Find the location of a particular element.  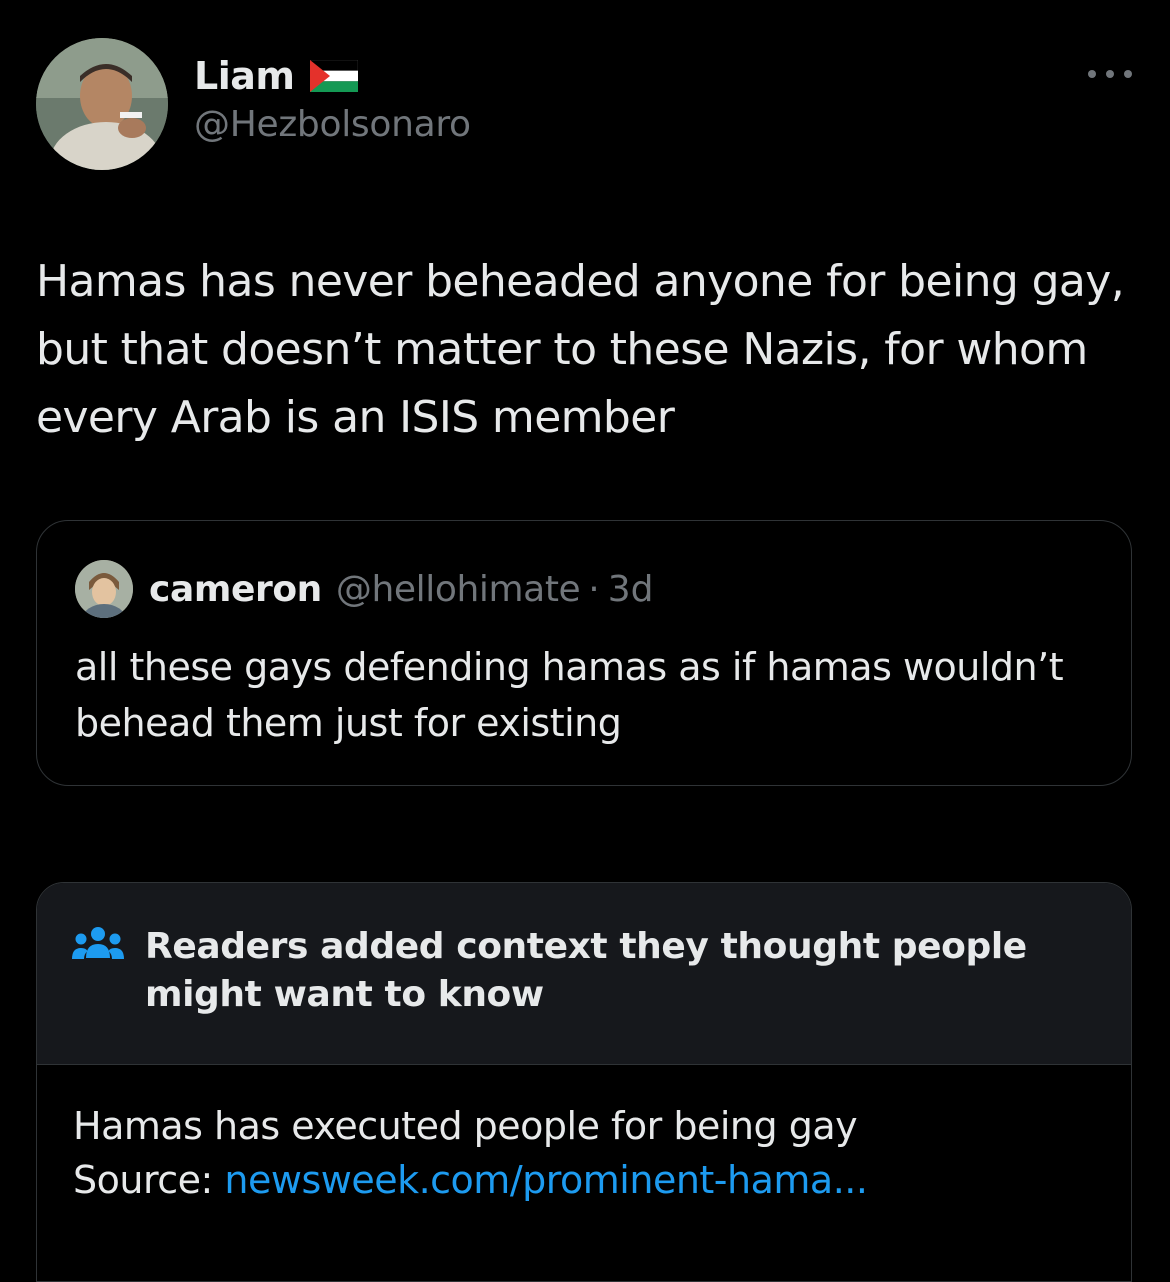

author-names: Liam @Hezbolsonaro is located at coordinates (332, 98).